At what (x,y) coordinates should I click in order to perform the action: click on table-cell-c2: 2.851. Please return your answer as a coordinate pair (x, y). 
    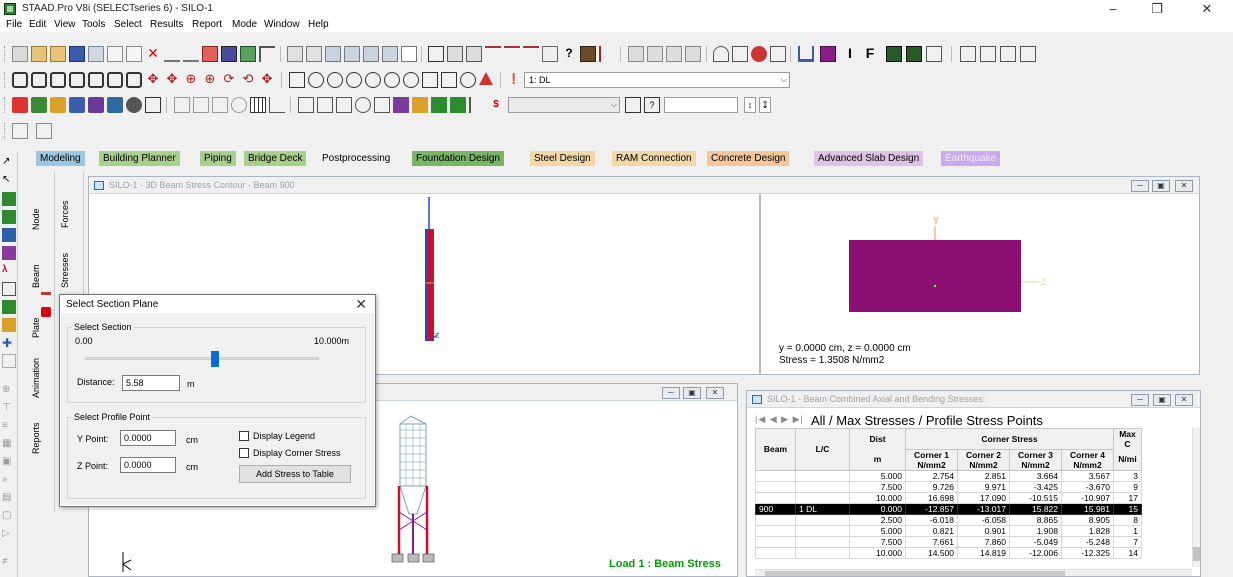
    Looking at the image, I should click on (983, 475).